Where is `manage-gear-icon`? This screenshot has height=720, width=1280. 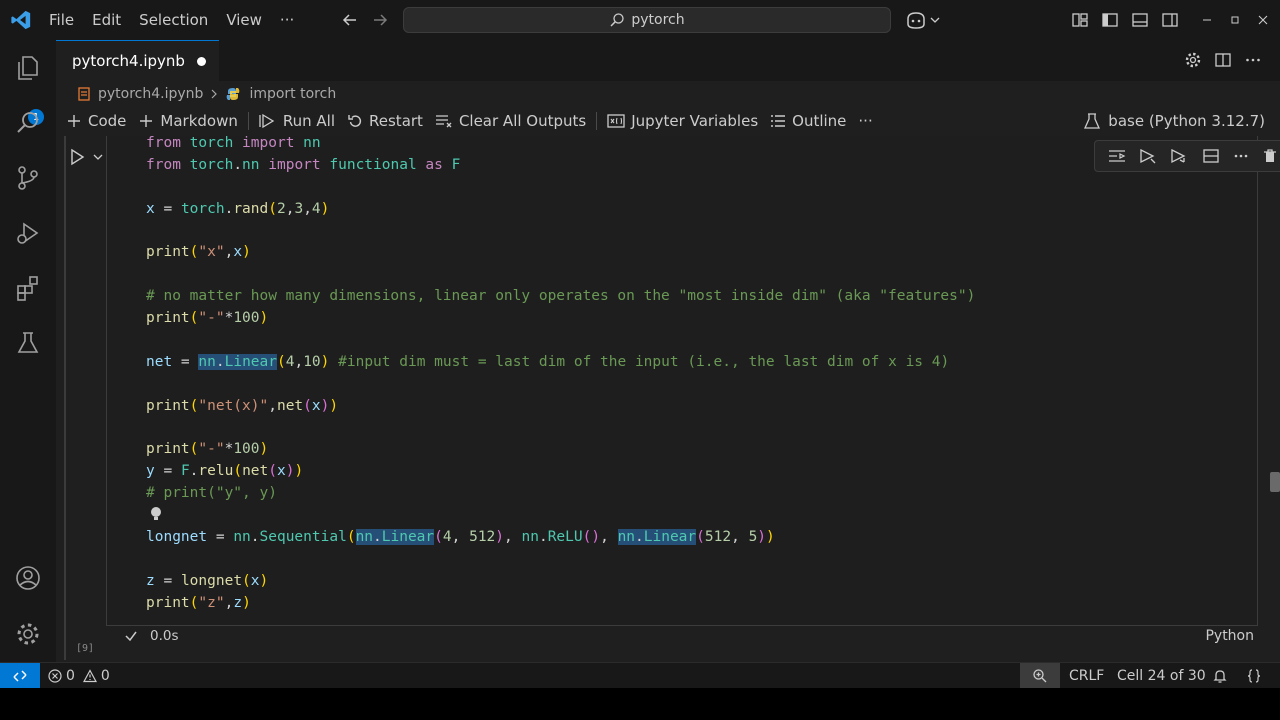
manage-gear-icon is located at coordinates (28, 634).